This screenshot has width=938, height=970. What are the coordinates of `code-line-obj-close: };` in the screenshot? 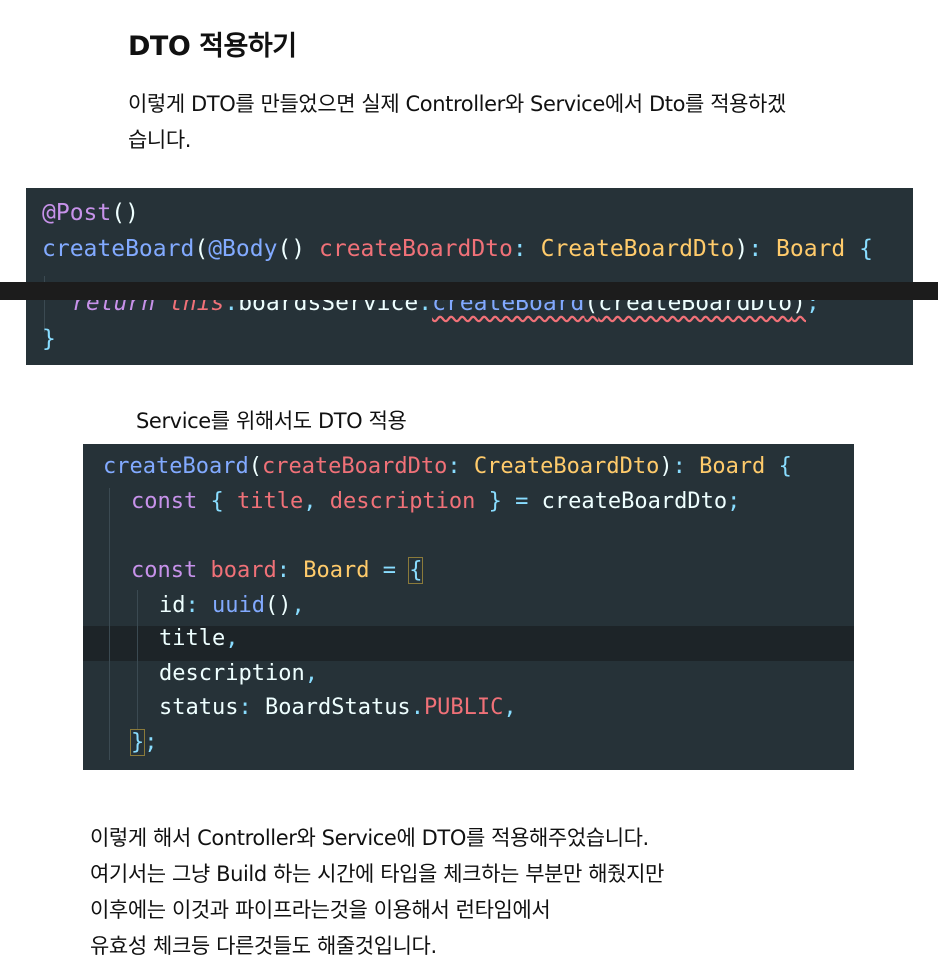 It's located at (143, 742).